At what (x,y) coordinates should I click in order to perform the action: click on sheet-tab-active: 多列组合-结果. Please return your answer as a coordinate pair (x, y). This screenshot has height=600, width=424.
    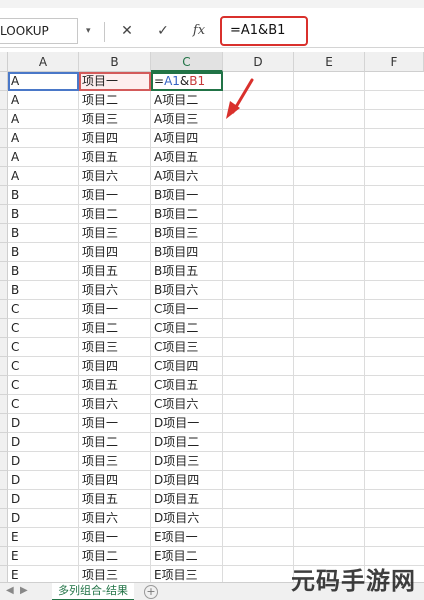
    Looking at the image, I should click on (93, 591).